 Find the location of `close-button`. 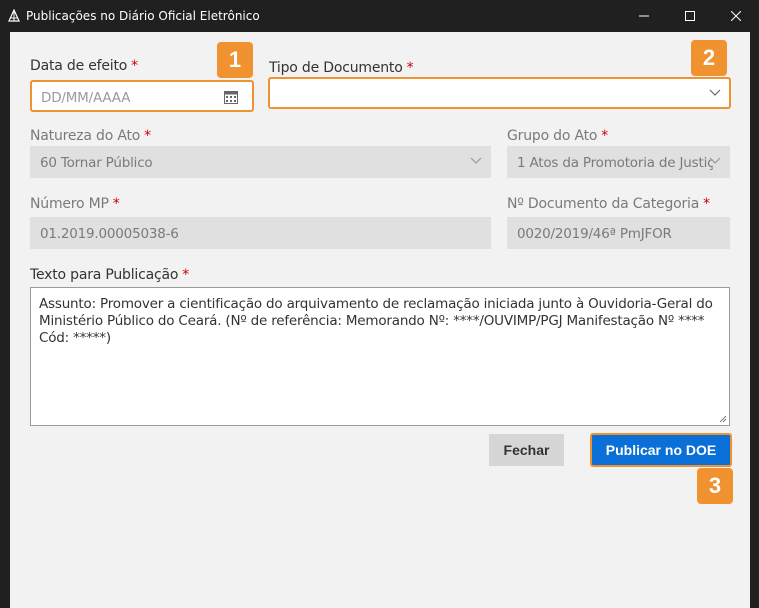

close-button is located at coordinates (736, 16).